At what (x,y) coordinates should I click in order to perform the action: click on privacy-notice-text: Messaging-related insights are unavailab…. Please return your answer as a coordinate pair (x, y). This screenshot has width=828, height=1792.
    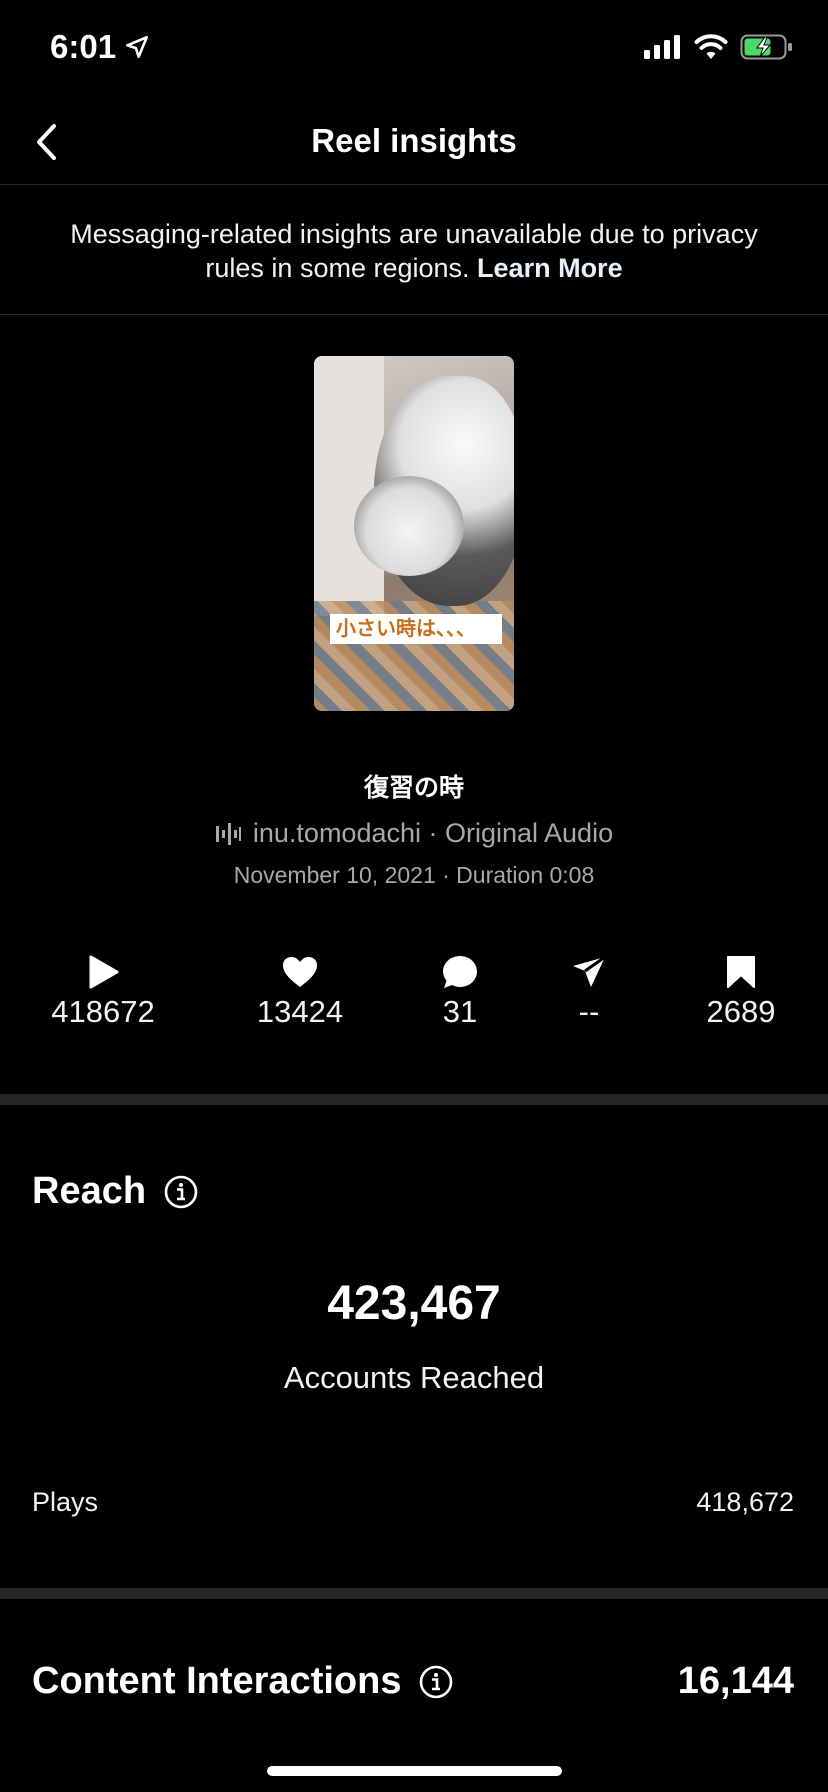
    Looking at the image, I should click on (414, 251).